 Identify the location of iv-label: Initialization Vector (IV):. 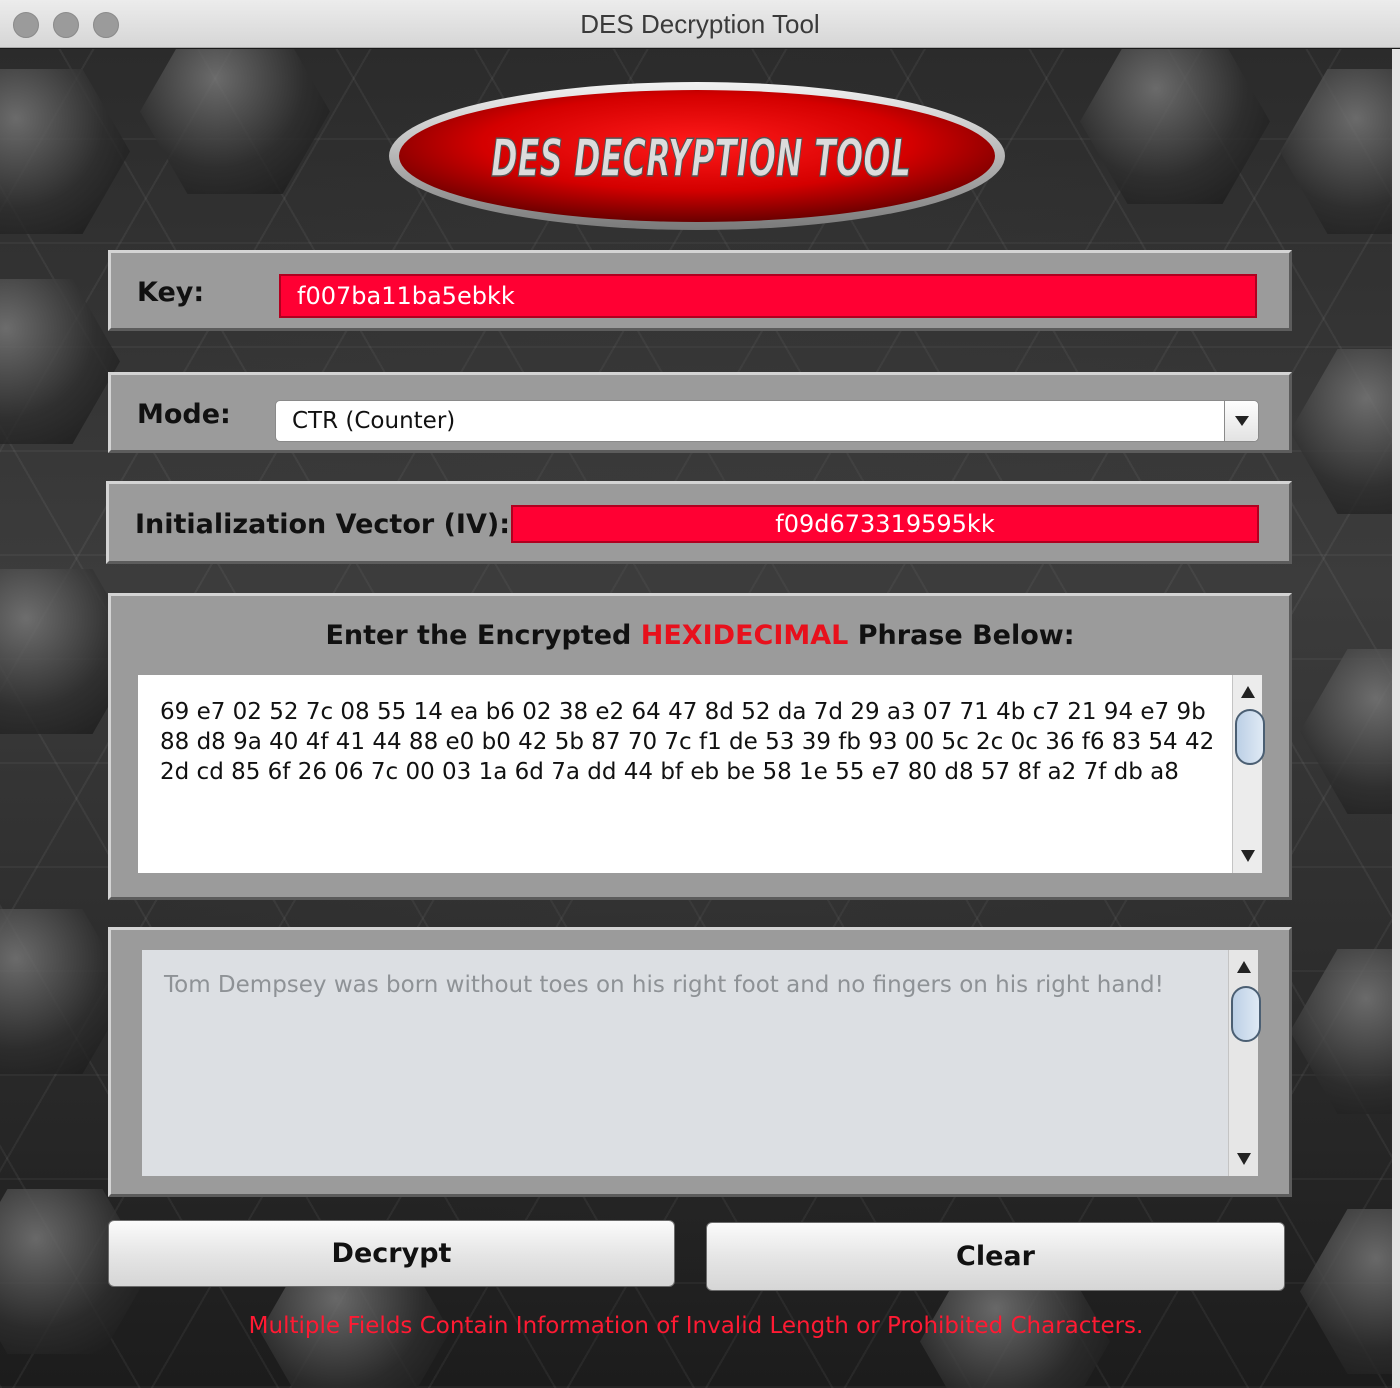
(323, 524).